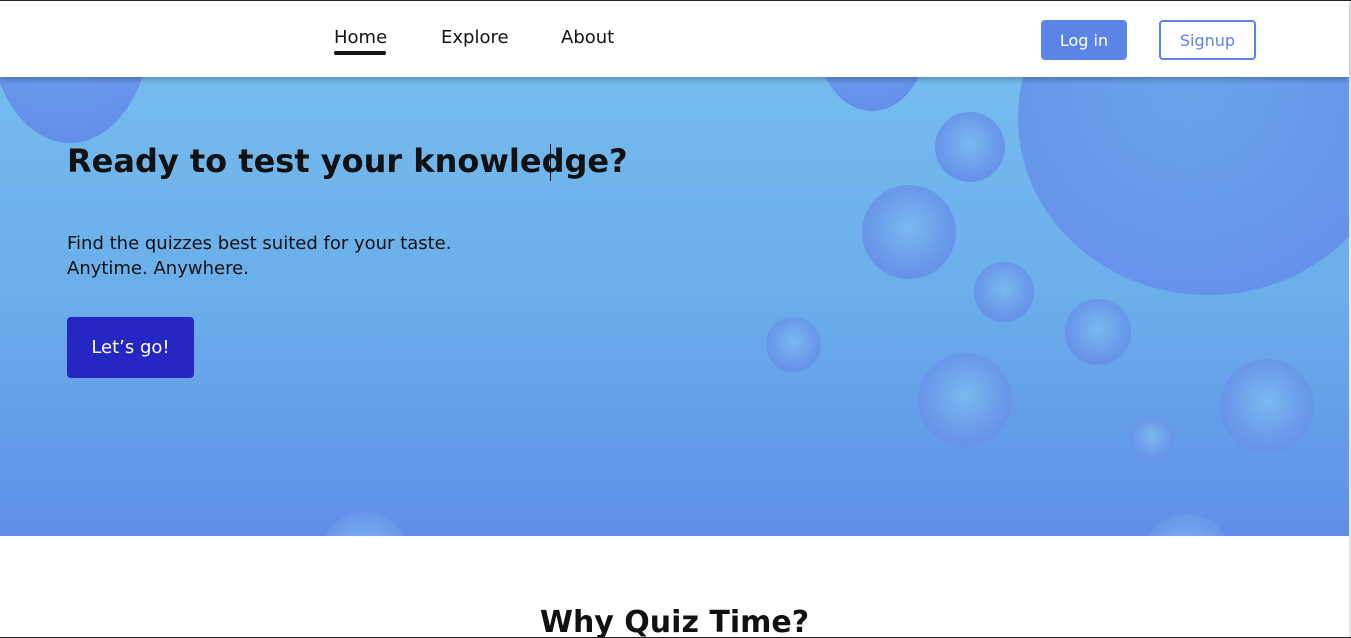  Describe the element at coordinates (674, 621) in the screenshot. I see `section-title: Why Quiz Time?` at that location.